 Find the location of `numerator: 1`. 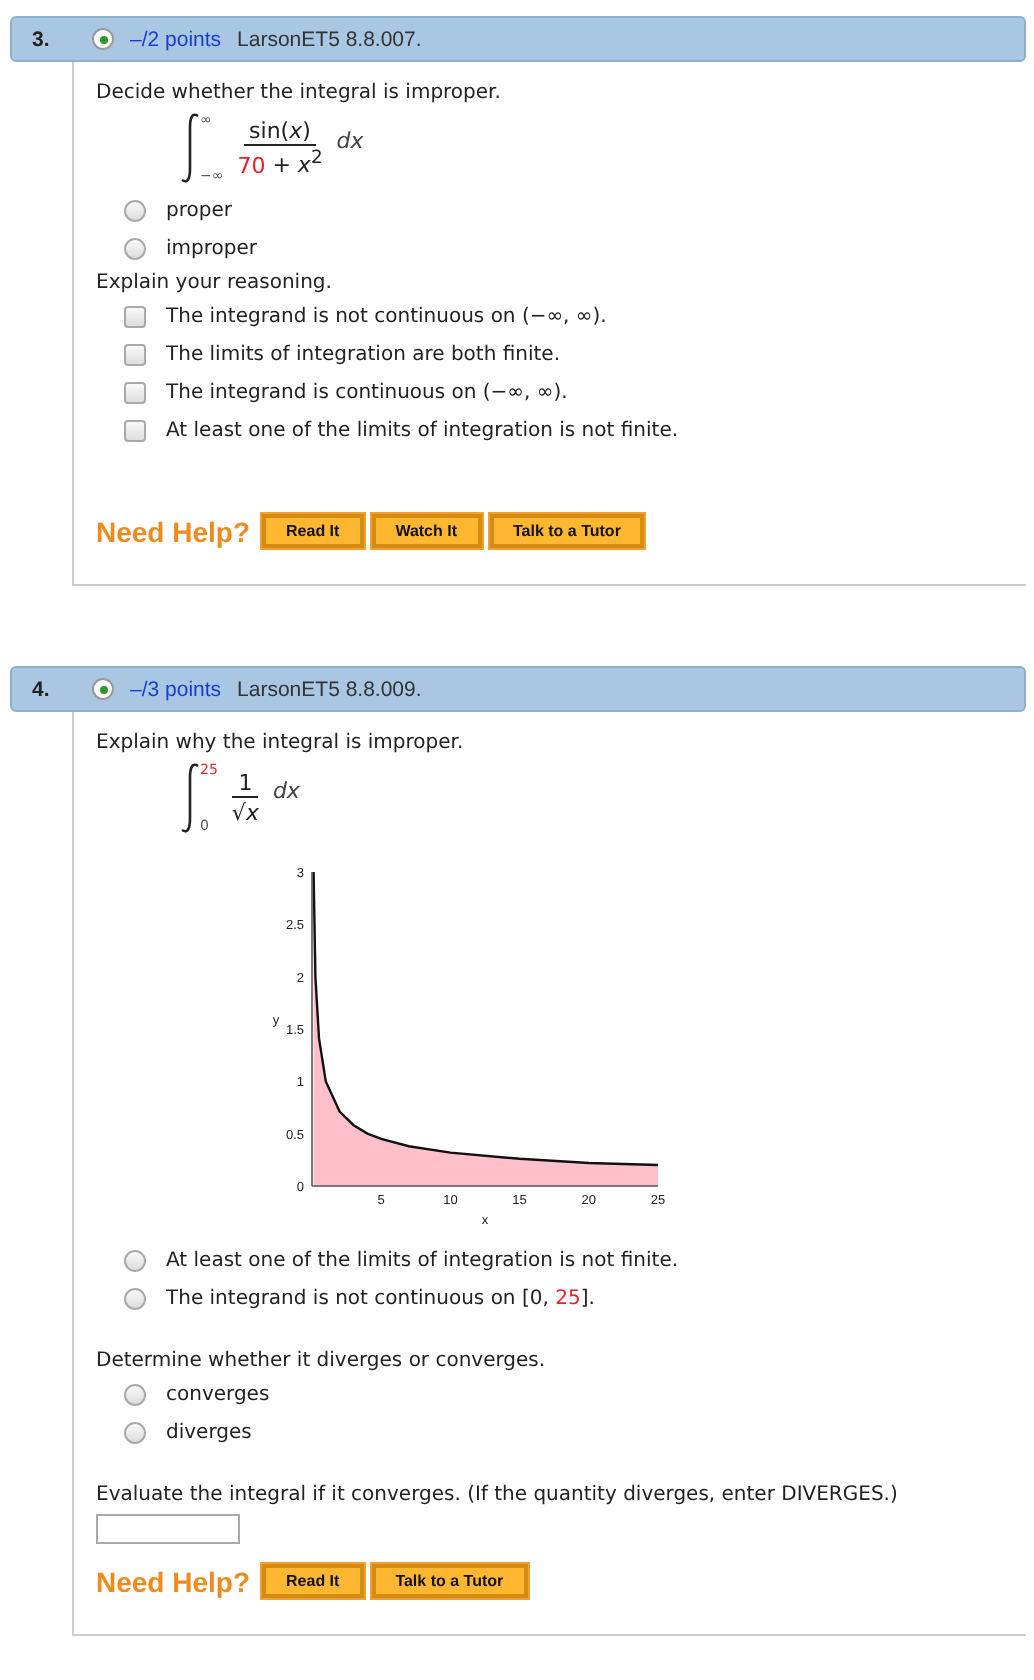

numerator: 1 is located at coordinates (245, 784).